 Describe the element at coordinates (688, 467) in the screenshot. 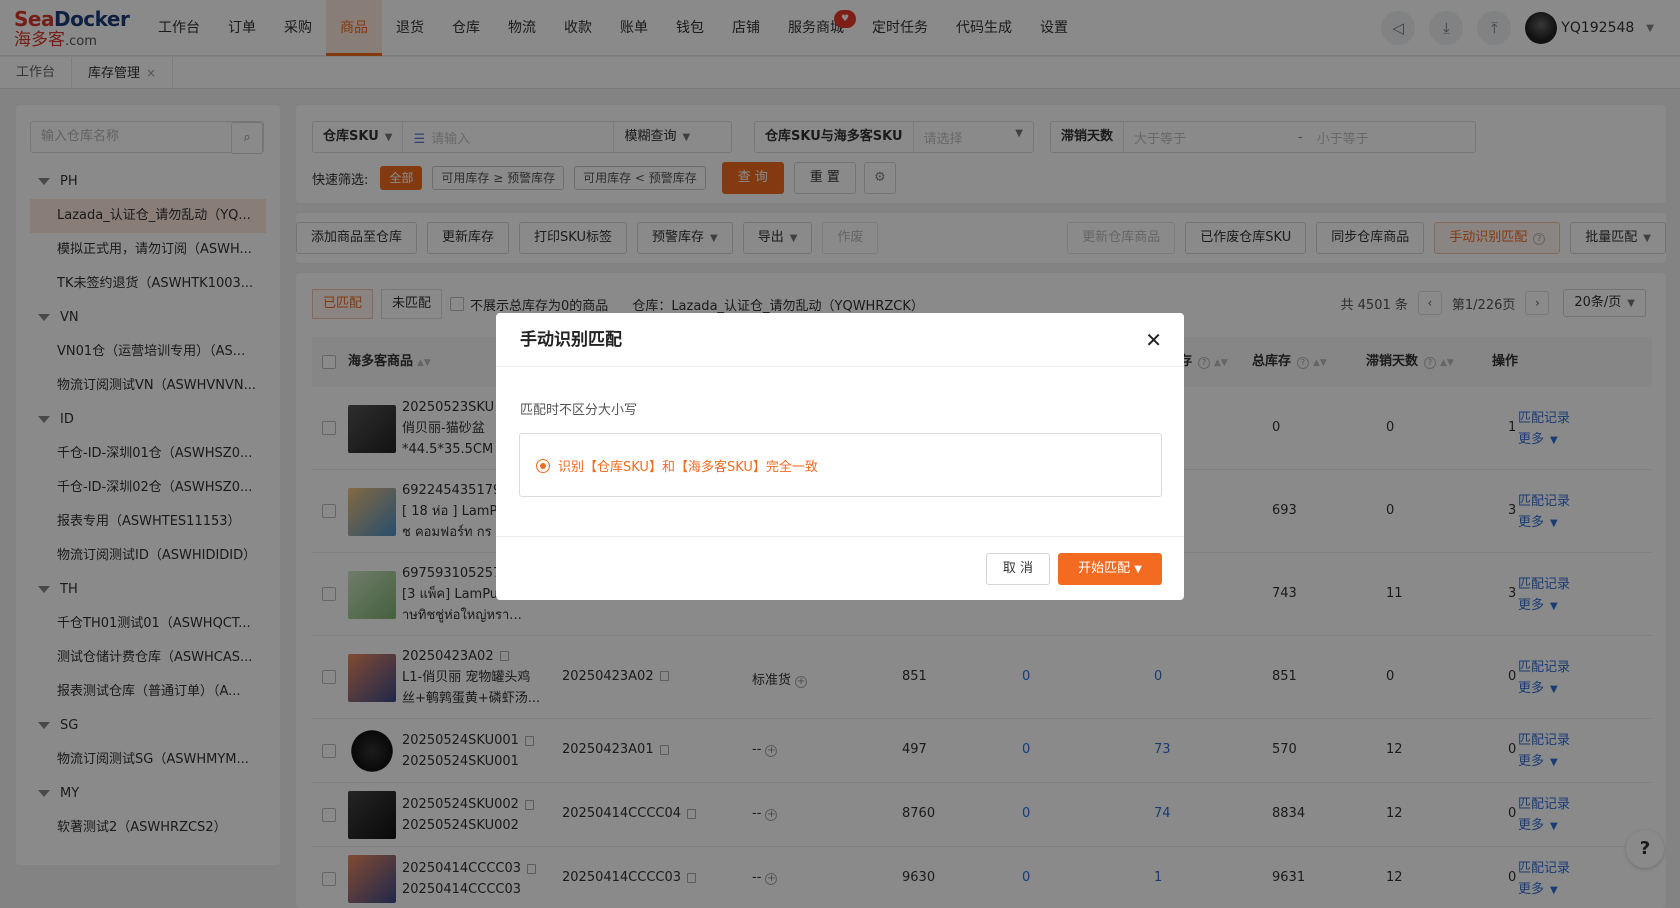

I see `match-rule-label: 识别【仓库SKU】和【海多客SKU】完全一致` at that location.